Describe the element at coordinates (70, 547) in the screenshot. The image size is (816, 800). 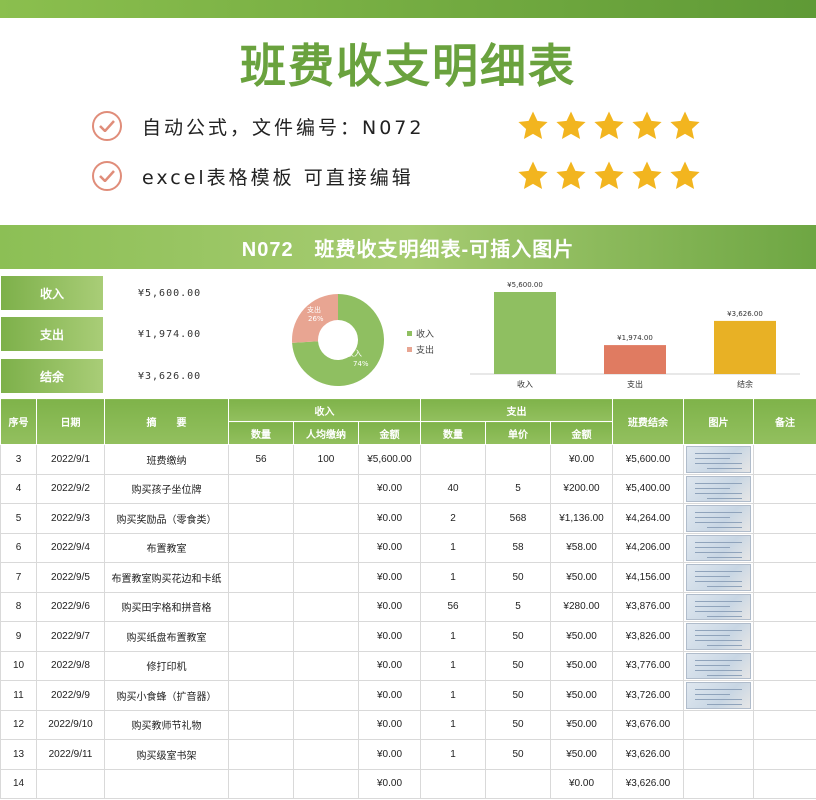
I see `cell-date: 2022/9/4` at that location.